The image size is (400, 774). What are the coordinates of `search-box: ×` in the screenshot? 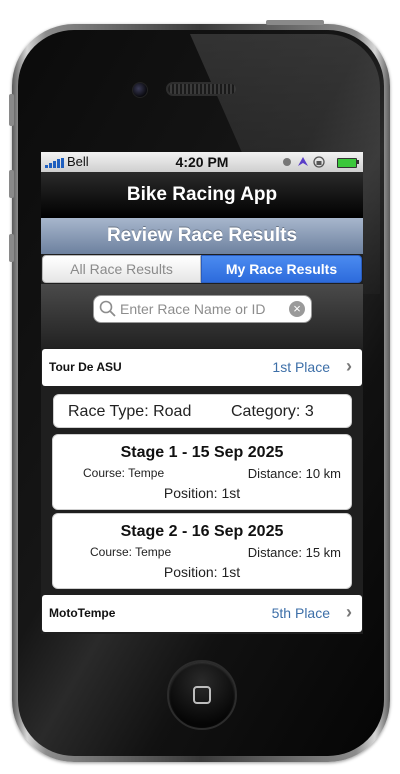 It's located at (202, 309).